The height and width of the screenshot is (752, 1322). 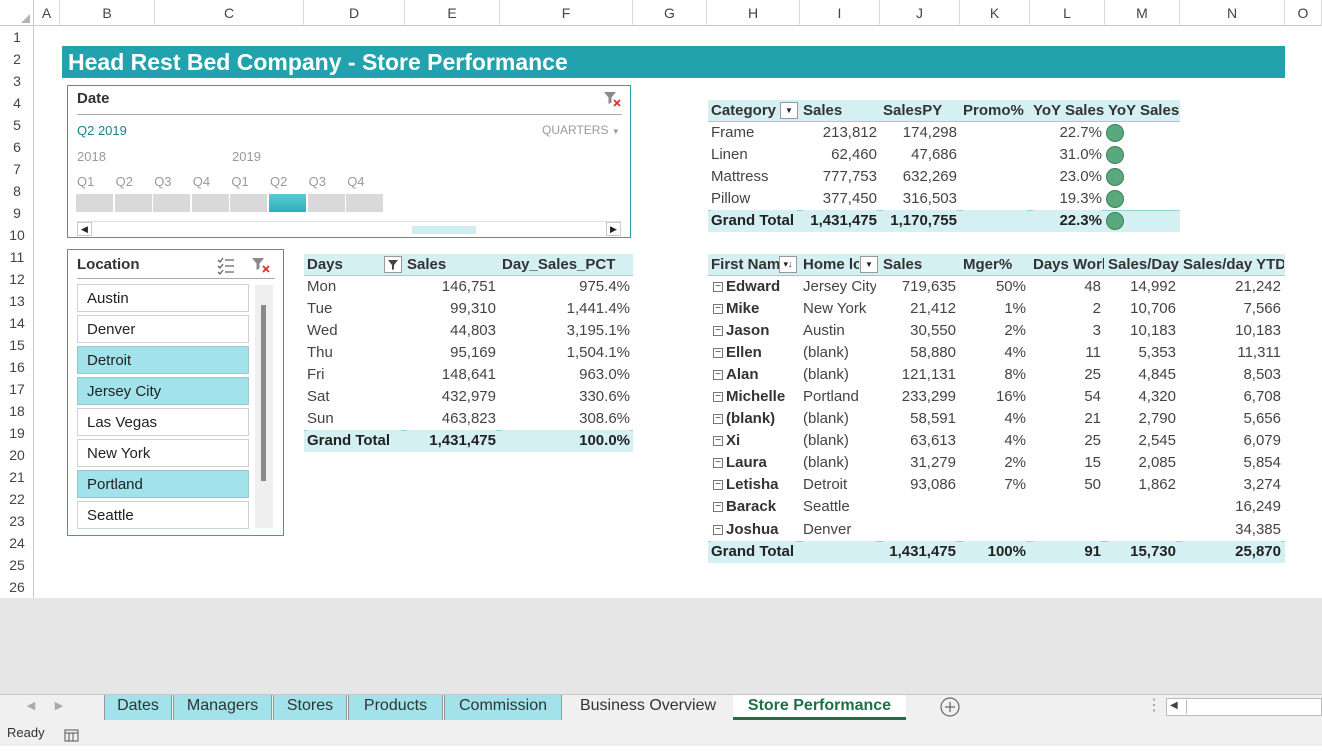 What do you see at coordinates (1142, 13) in the screenshot?
I see `column-header-m: M` at bounding box center [1142, 13].